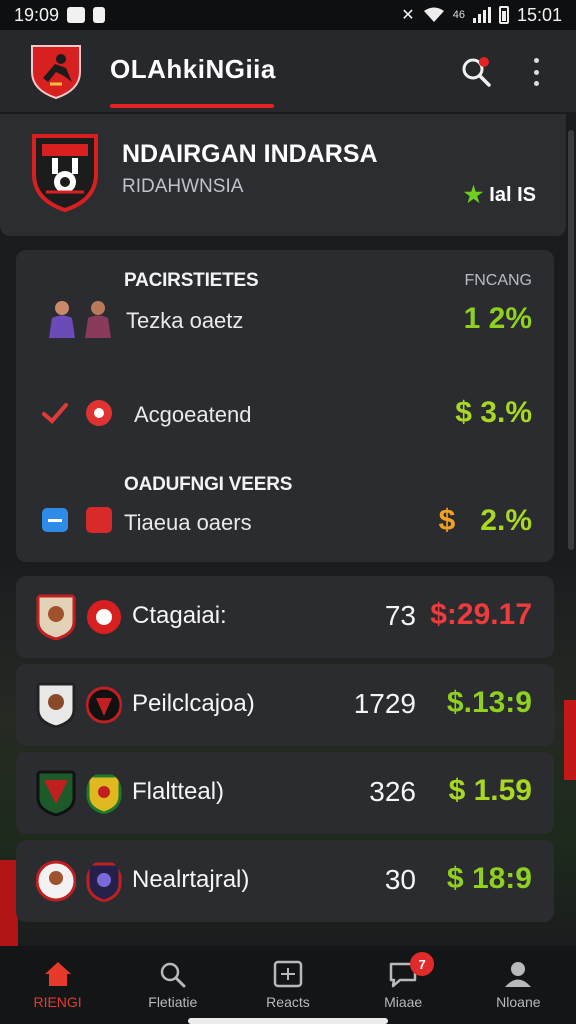 The image size is (576, 1024). I want to click on odds-value: $ 2.%, so click(485, 521).